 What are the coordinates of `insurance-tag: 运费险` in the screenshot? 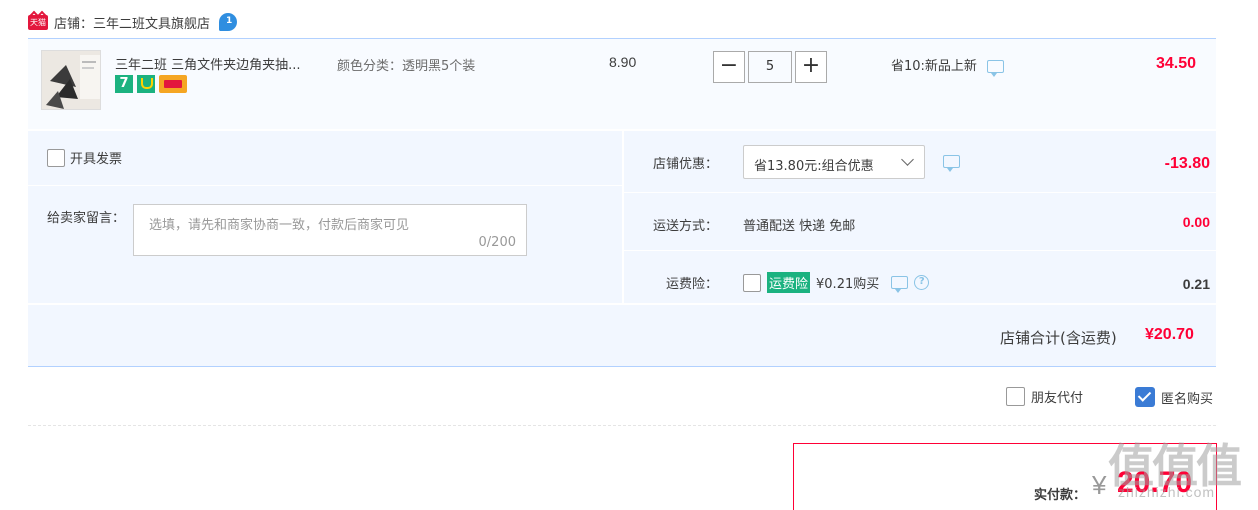 It's located at (789, 282).